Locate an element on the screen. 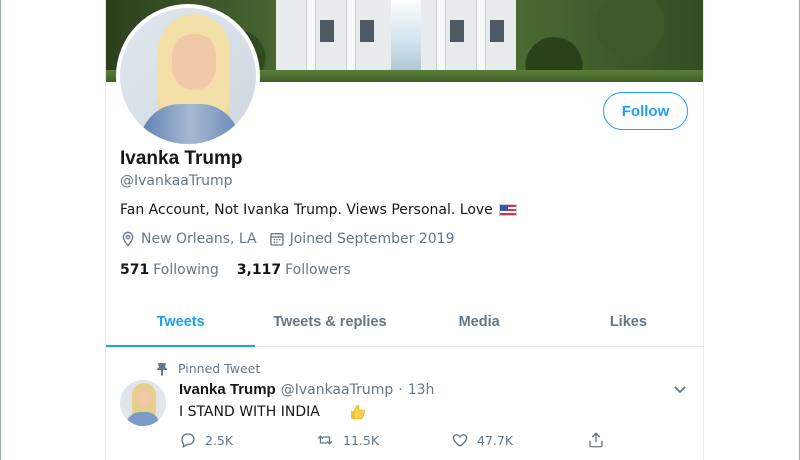  share-icon is located at coordinates (596, 440).